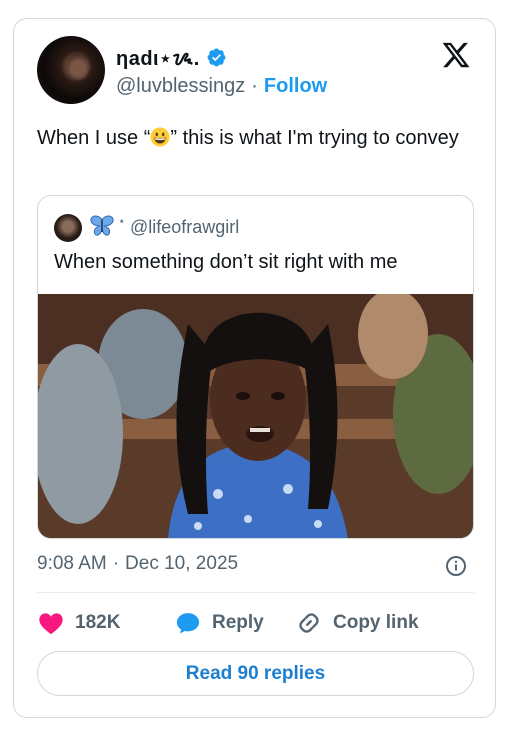 The width and height of the screenshot is (524, 740). Describe the element at coordinates (188, 623) in the screenshot. I see `reply-bubble-icon` at that location.